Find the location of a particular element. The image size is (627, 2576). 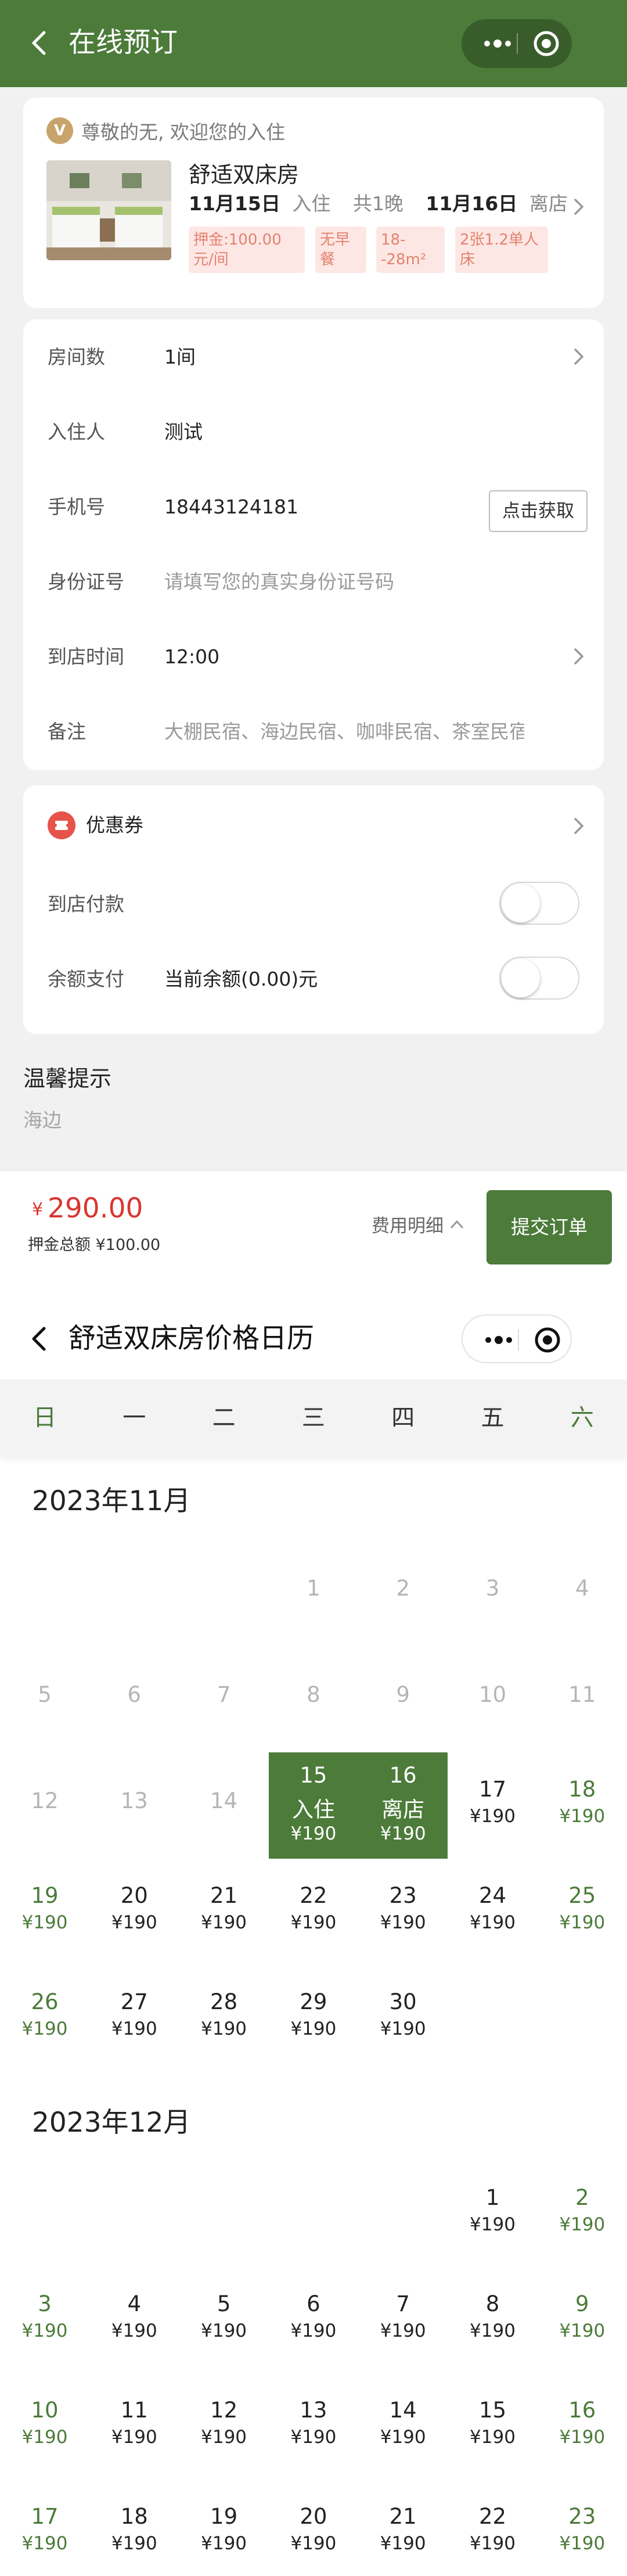

day-cell: 29 ¥190 is located at coordinates (313, 2018).